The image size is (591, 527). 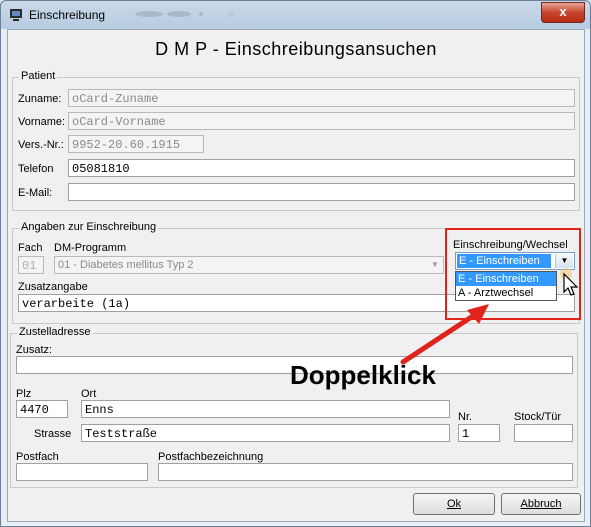 I want to click on ok-button-label: Ok, so click(x=454, y=504).